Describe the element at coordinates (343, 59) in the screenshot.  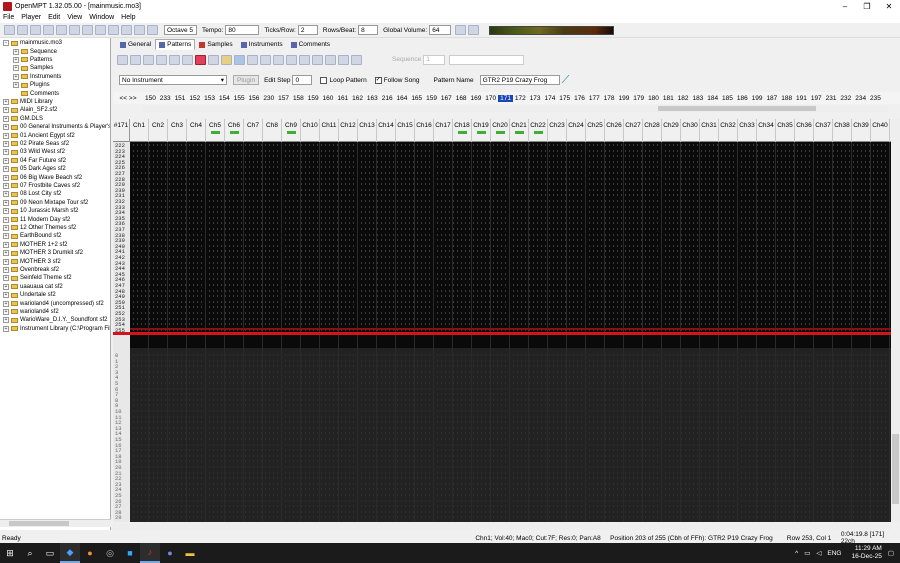
I see `view-options-icon` at that location.